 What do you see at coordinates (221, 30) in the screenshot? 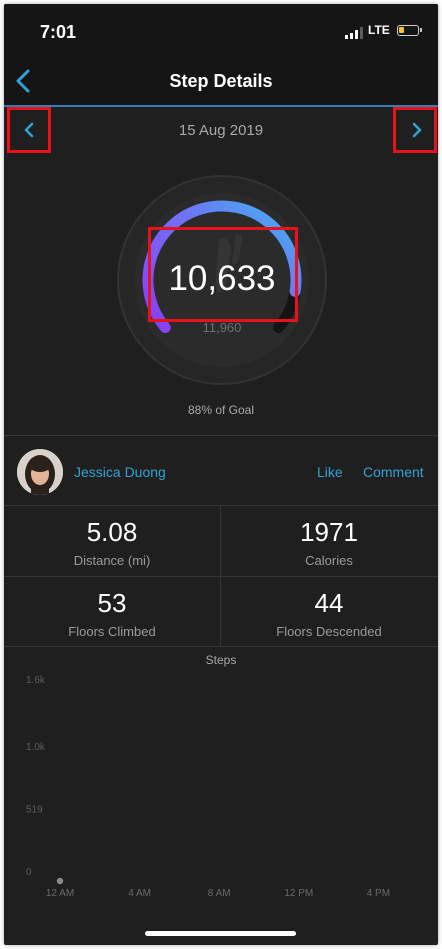
I see `status-bar: 7:01 LTE` at bounding box center [221, 30].